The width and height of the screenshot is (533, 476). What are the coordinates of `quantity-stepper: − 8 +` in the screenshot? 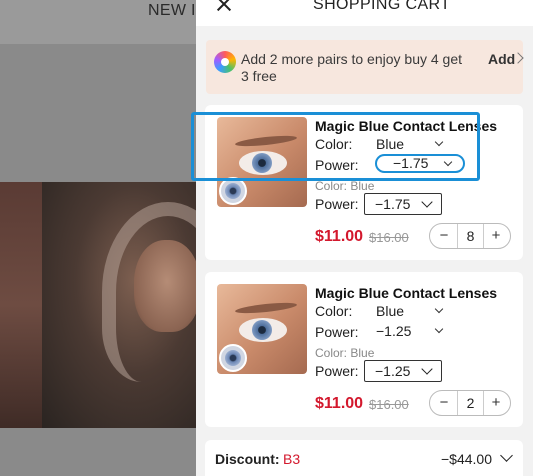 It's located at (470, 236).